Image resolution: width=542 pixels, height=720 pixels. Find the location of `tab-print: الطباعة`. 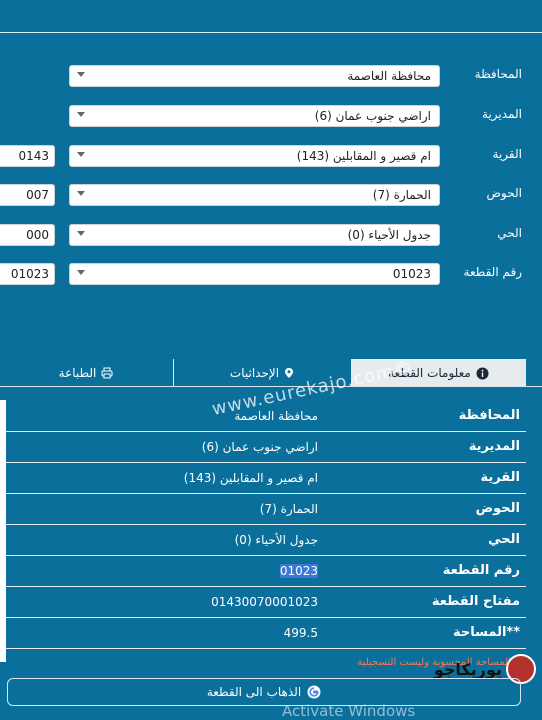

tab-print: الطباعة is located at coordinates (86, 373).